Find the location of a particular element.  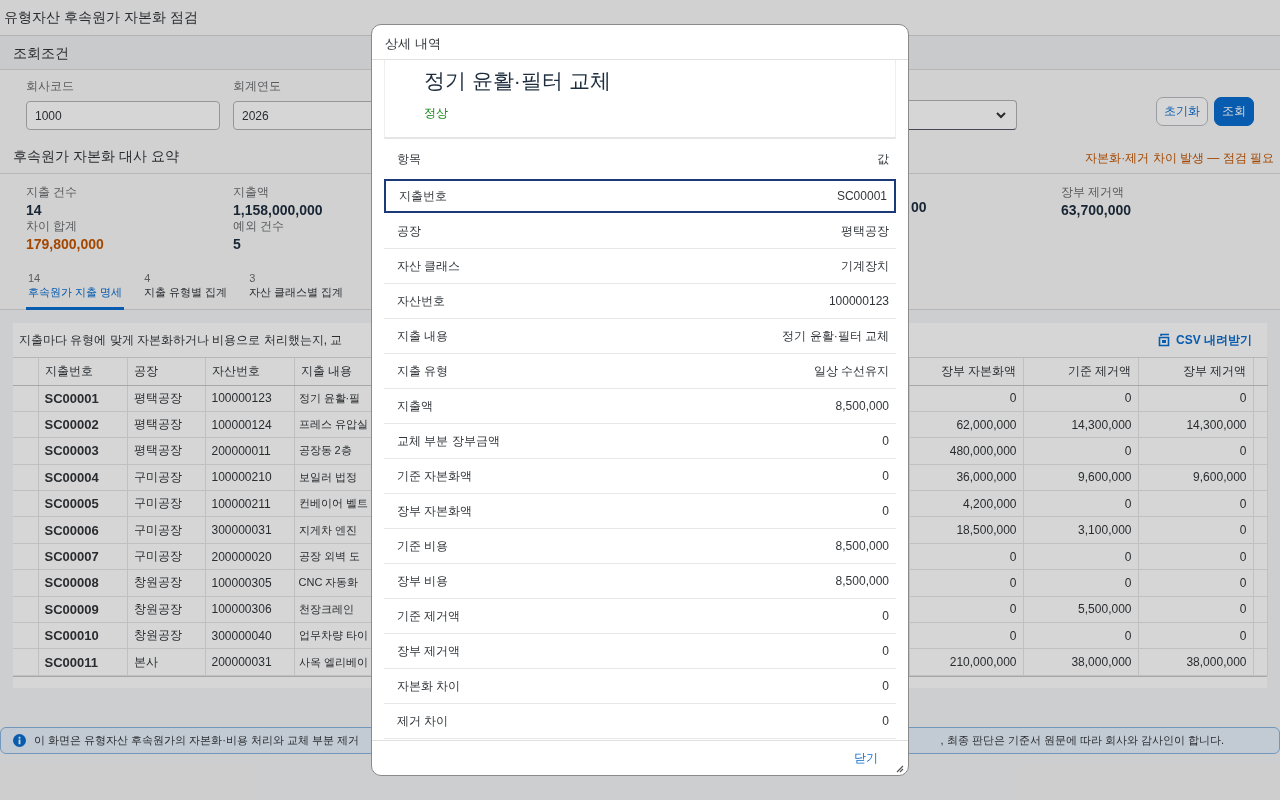

stat-value: 1,158,000,000 is located at coordinates (278, 210).